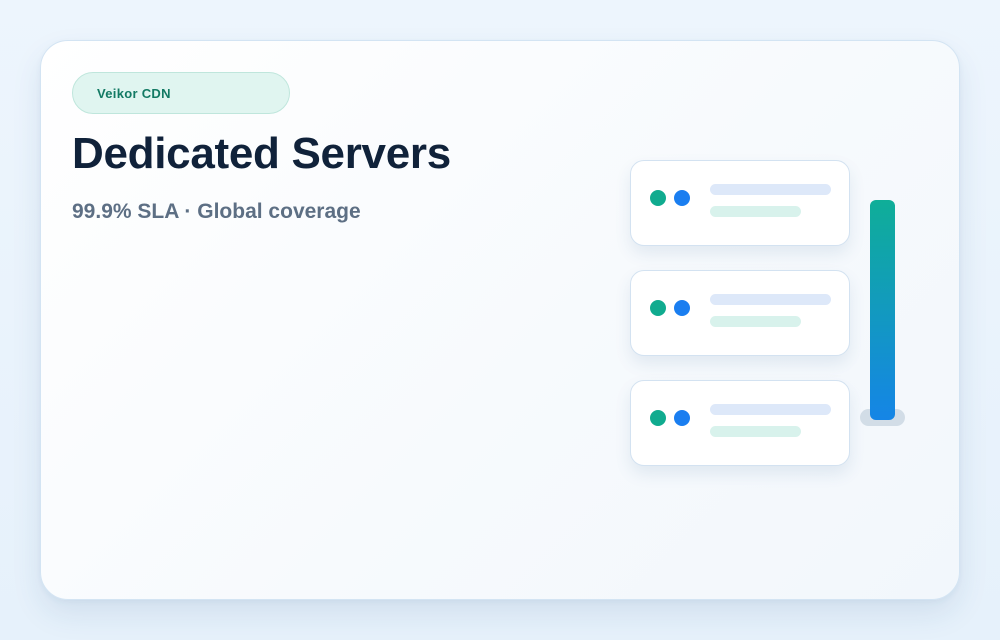  I want to click on brand-badge: Veikor CDN, so click(181, 93).